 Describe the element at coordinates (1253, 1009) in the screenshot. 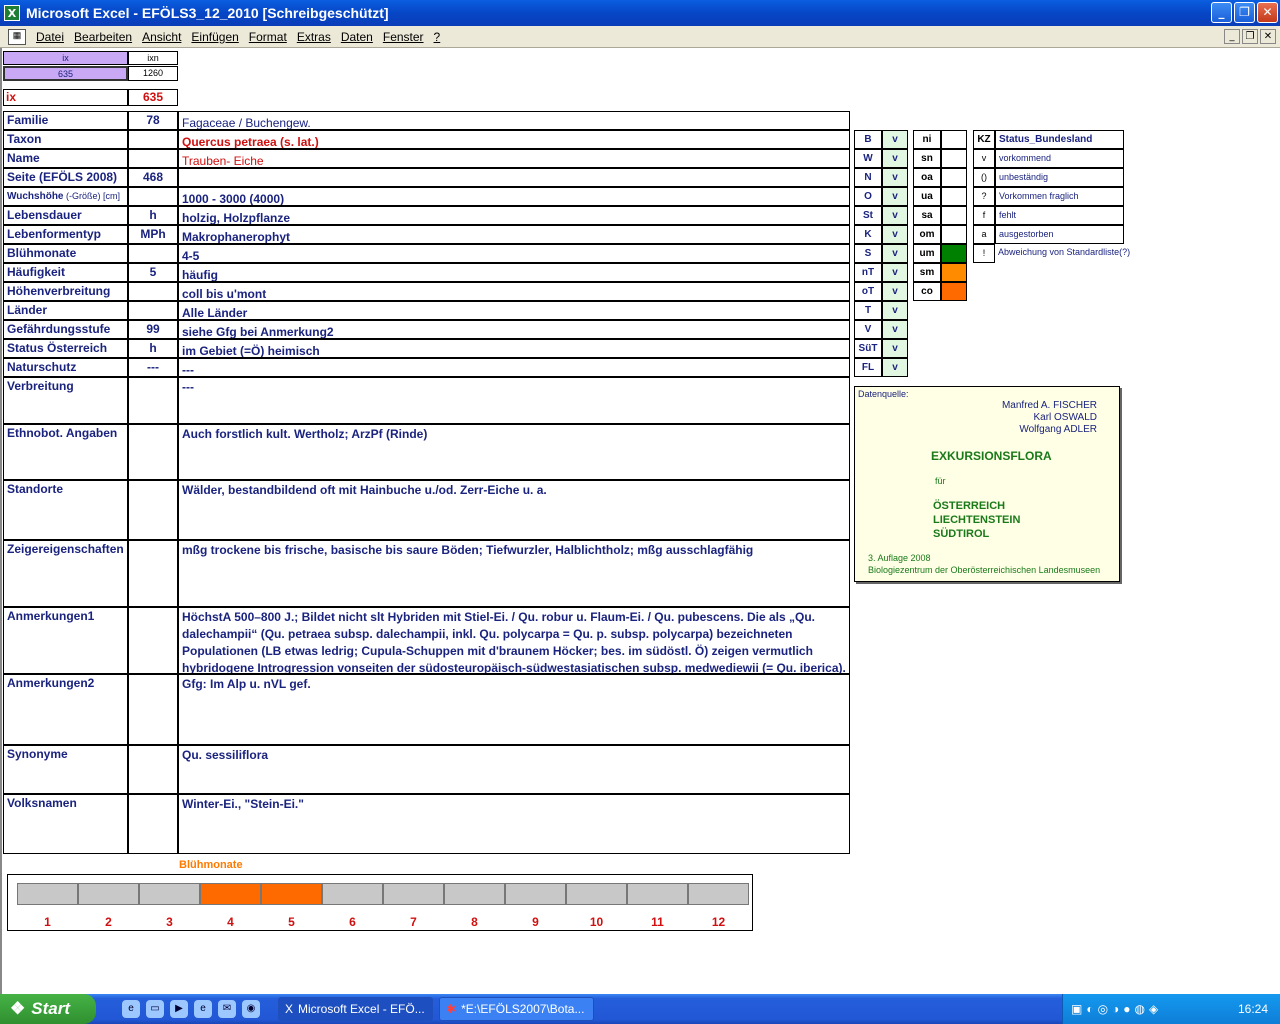

I see `clock: 16:24` at that location.